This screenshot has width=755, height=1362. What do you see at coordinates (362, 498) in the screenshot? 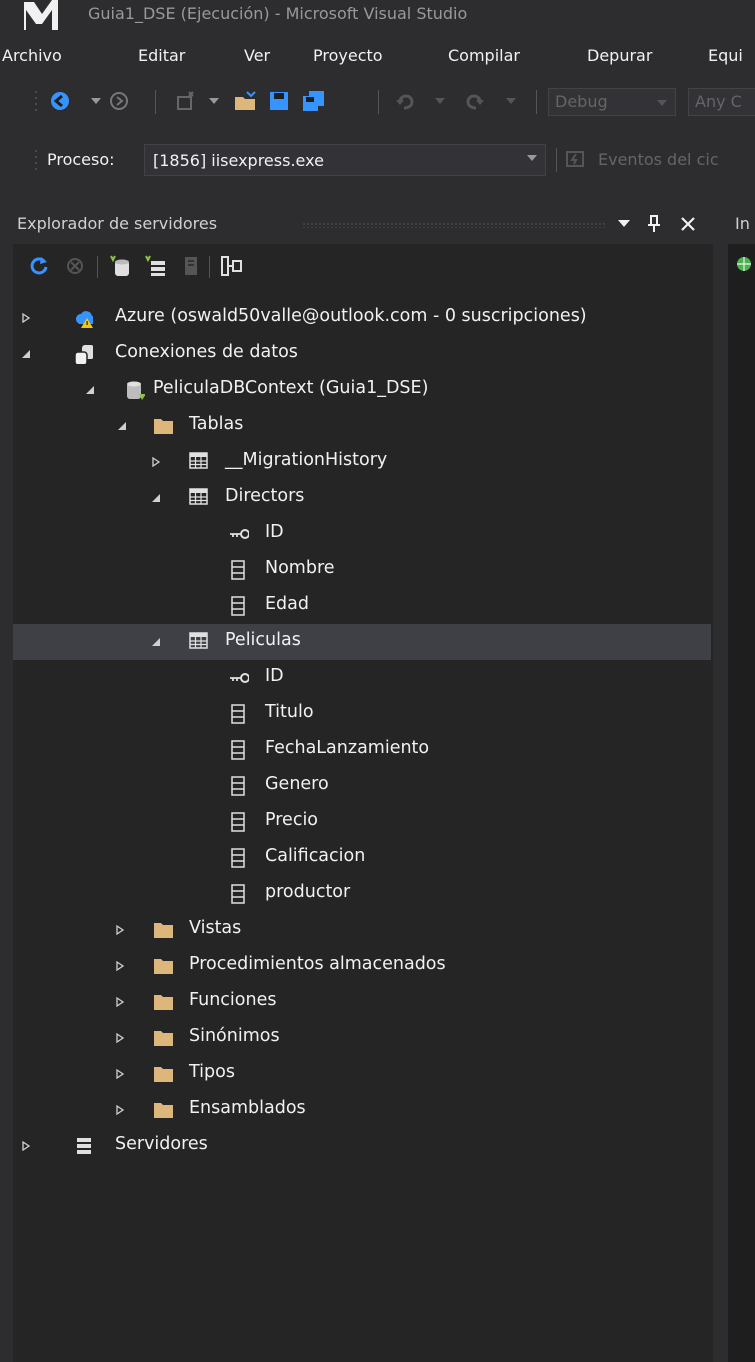
I see `tree-node-table-directors: Directors` at bounding box center [362, 498].